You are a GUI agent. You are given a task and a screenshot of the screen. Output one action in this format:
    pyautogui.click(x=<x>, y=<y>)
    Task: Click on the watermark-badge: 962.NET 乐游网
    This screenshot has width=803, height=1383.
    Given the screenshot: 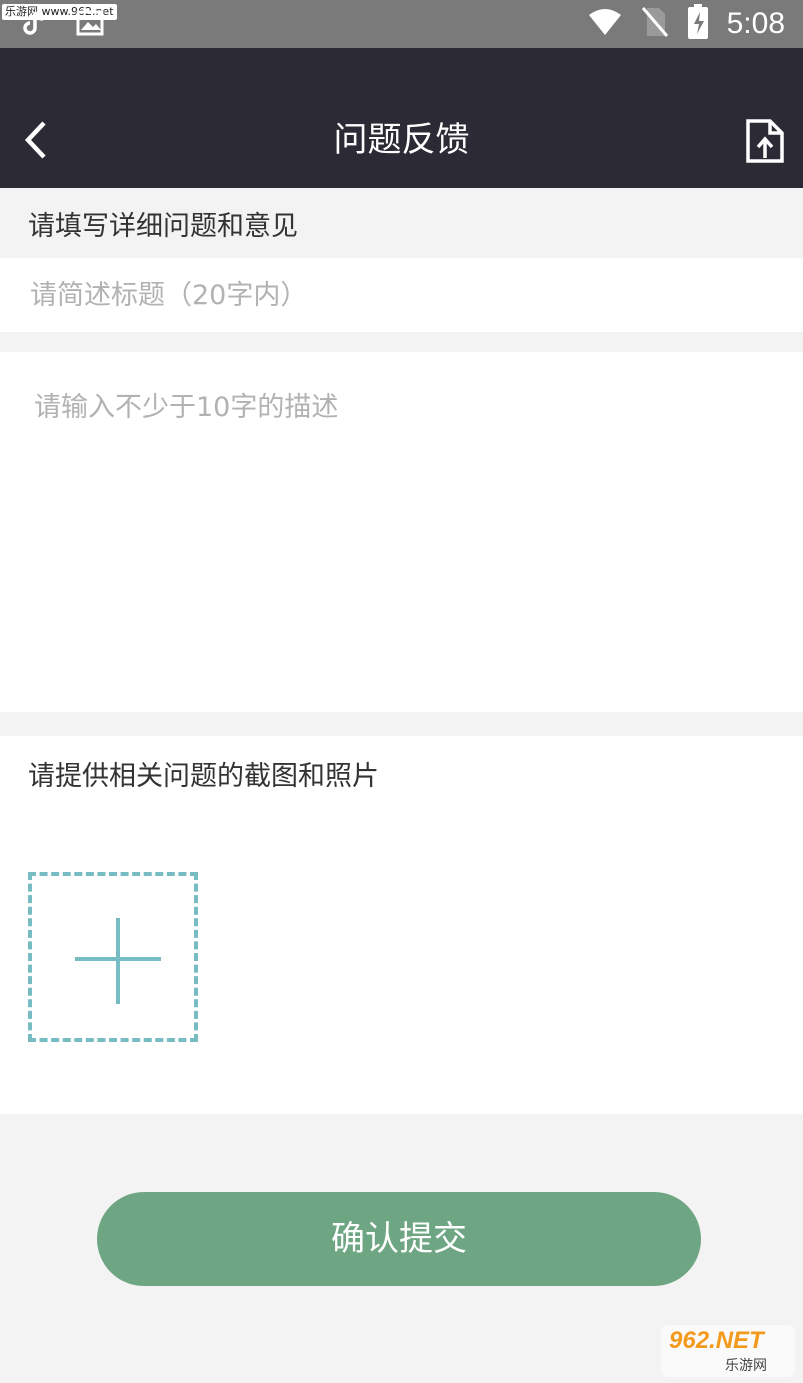 What is the action you would take?
    pyautogui.click(x=728, y=1351)
    